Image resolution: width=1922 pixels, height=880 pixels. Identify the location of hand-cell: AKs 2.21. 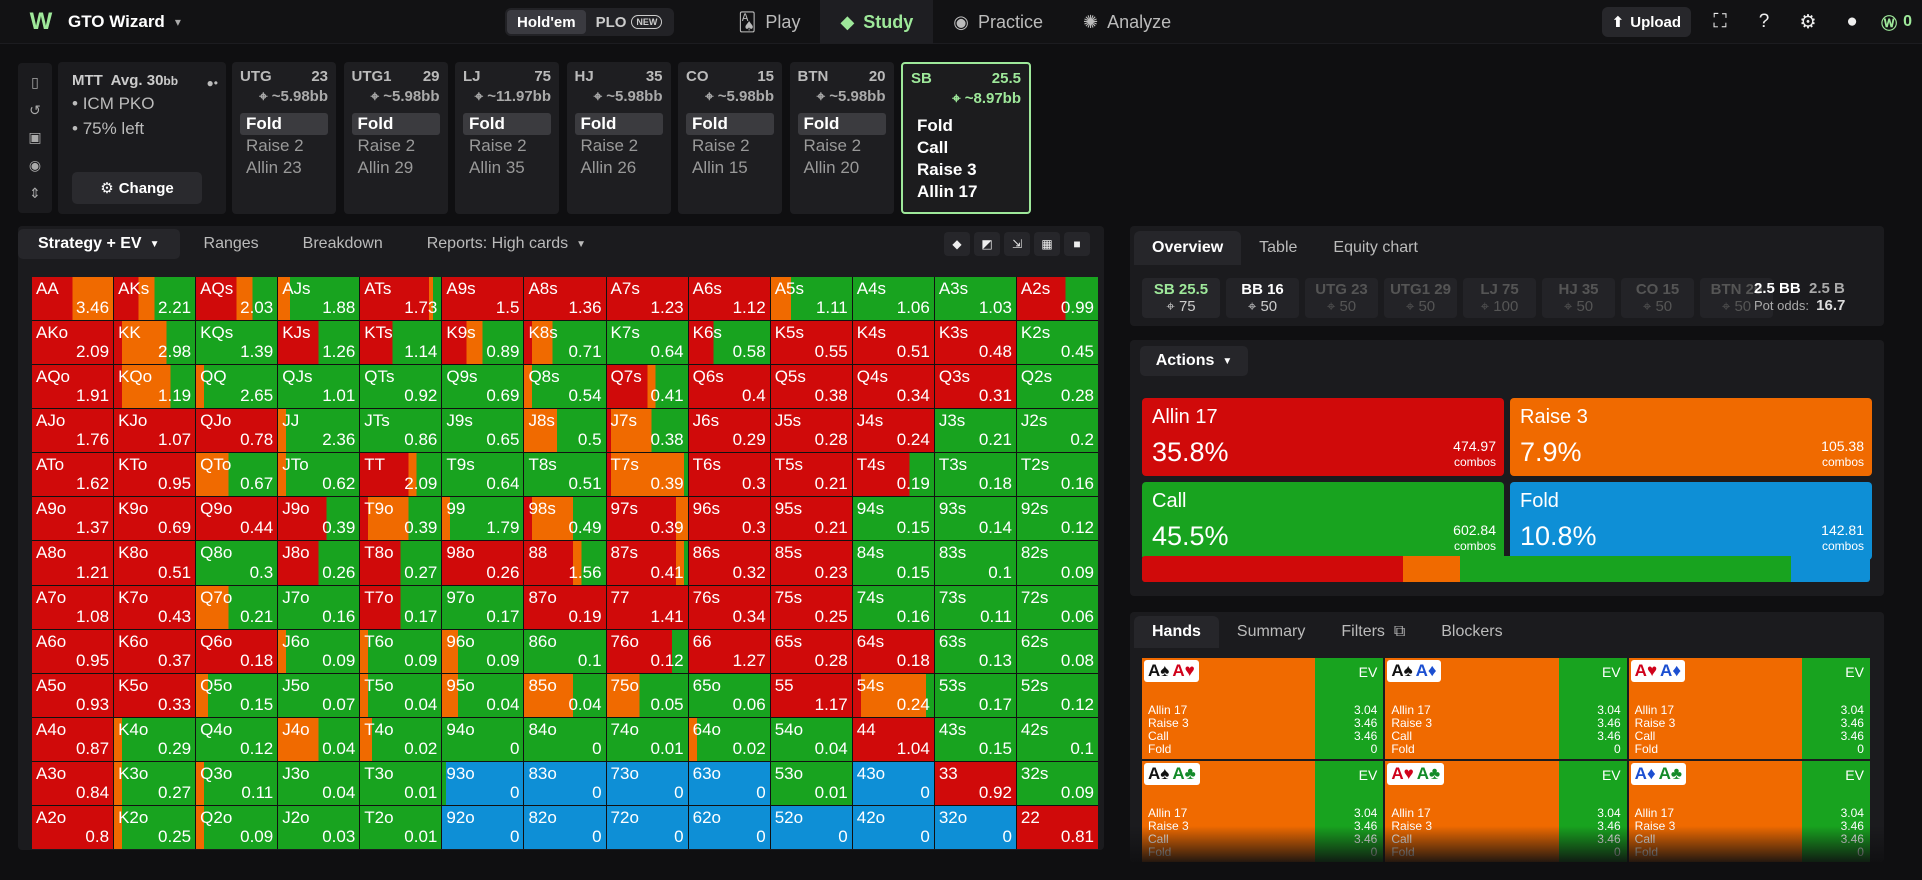
(155, 299).